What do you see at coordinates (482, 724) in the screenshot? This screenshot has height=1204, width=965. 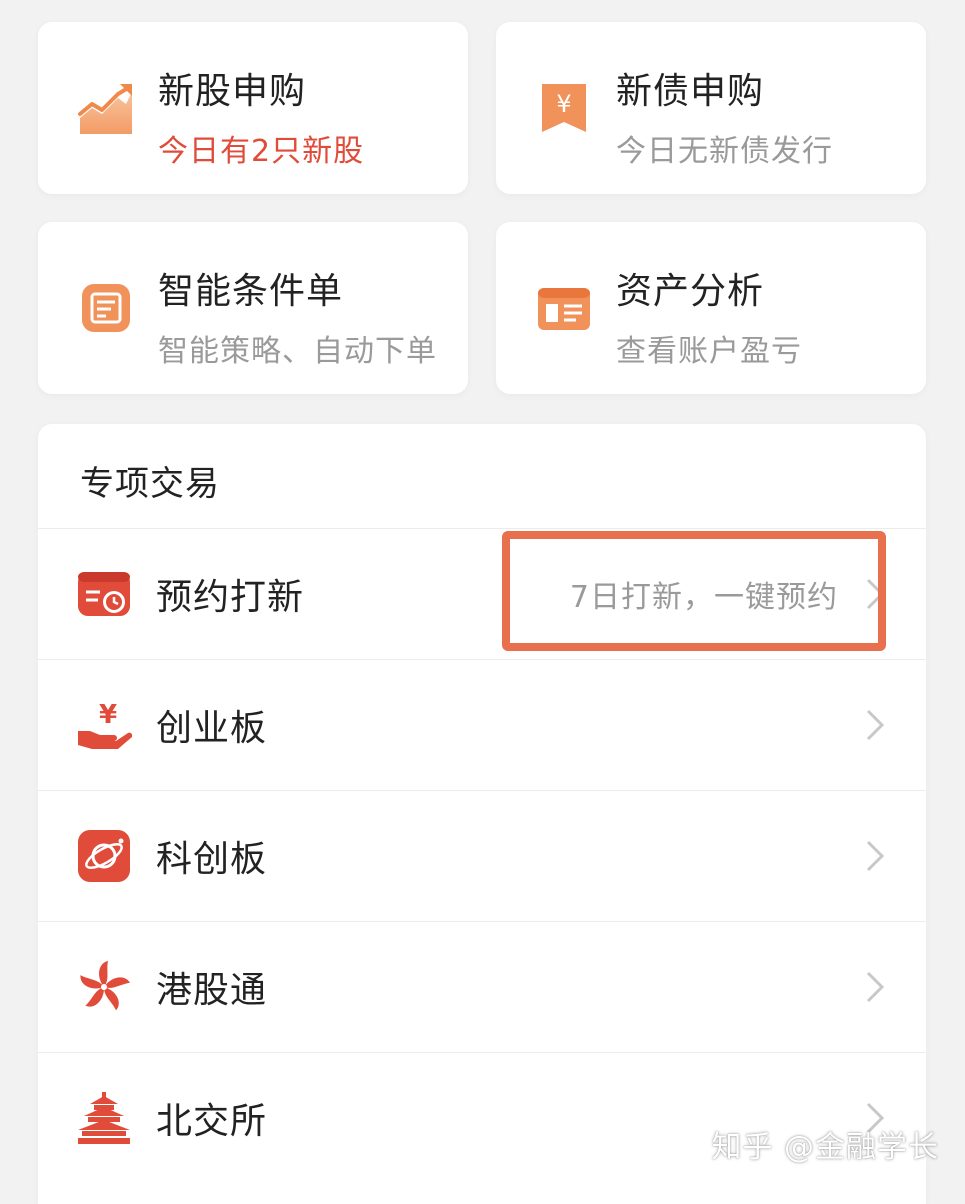 I see `row-chinext: ¥ 创业板` at bounding box center [482, 724].